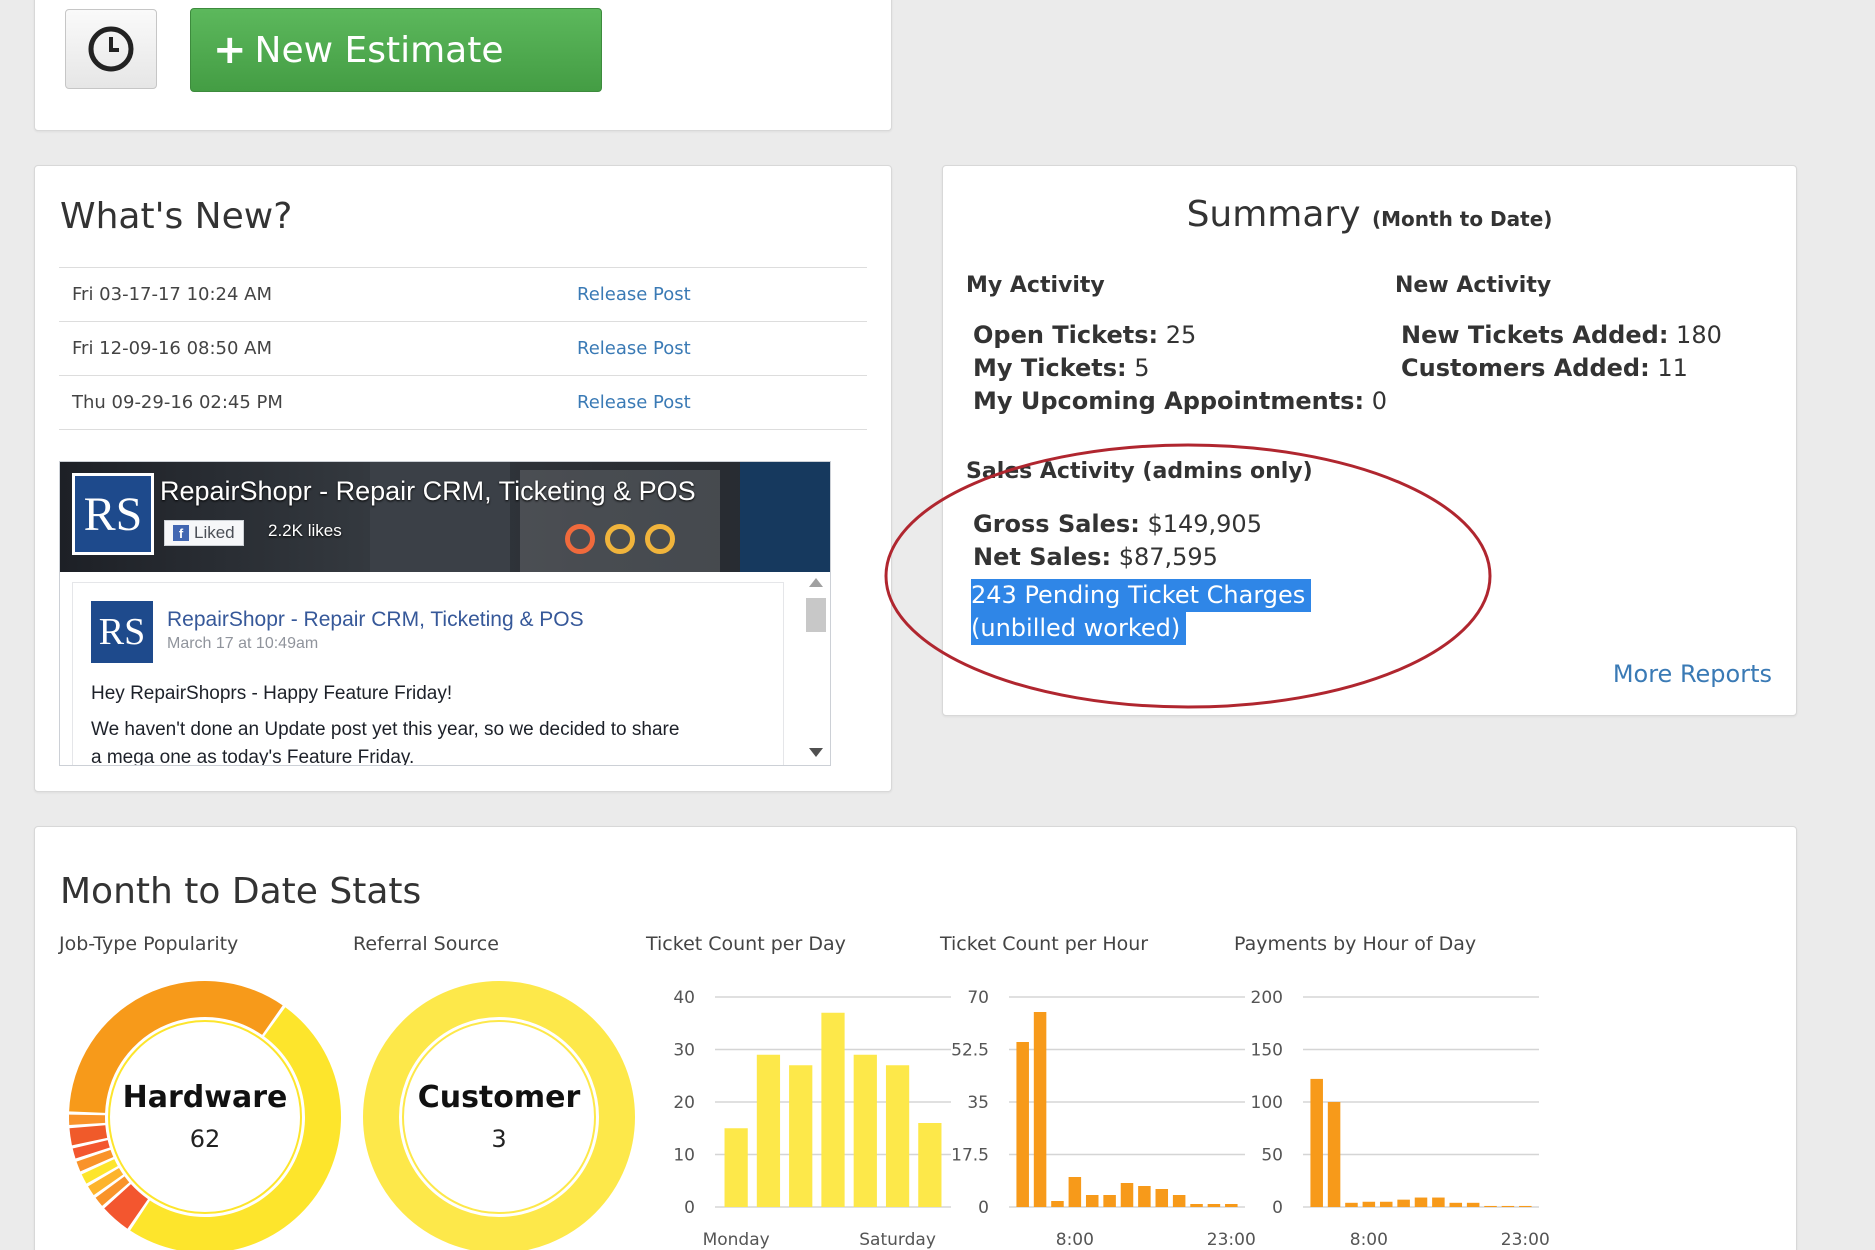  I want to click on y-tick-label: 52.5, so click(970, 1051).